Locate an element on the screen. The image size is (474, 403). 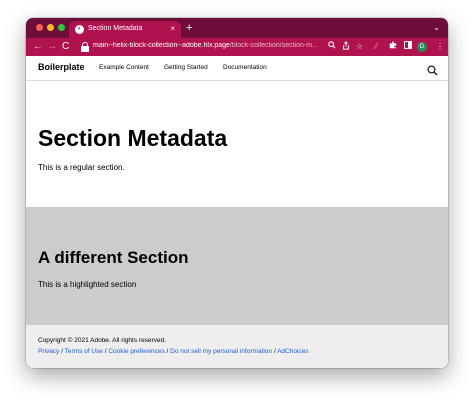
tab-search-button: ⌄ is located at coordinates (436, 28).